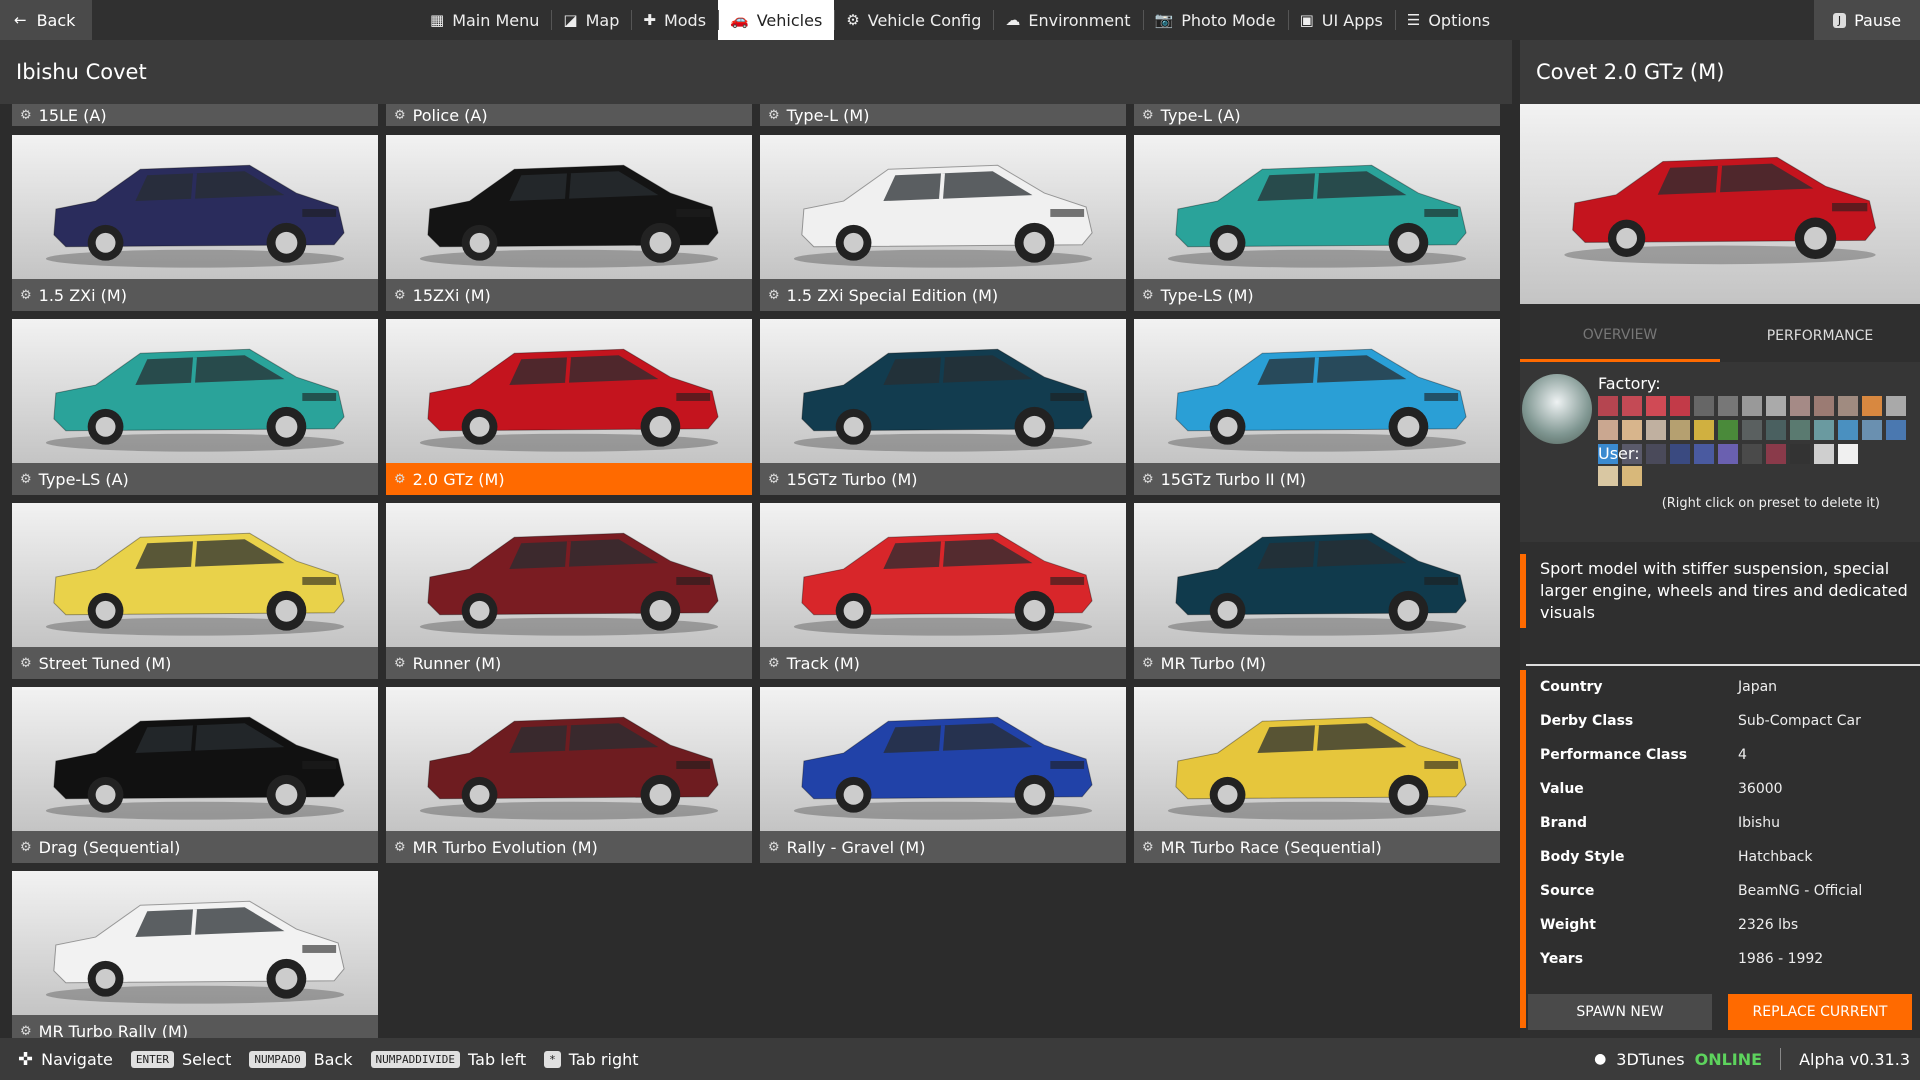 The image size is (1920, 1080). I want to click on config-tile: ⚙ Type-L (M), so click(943, 115).